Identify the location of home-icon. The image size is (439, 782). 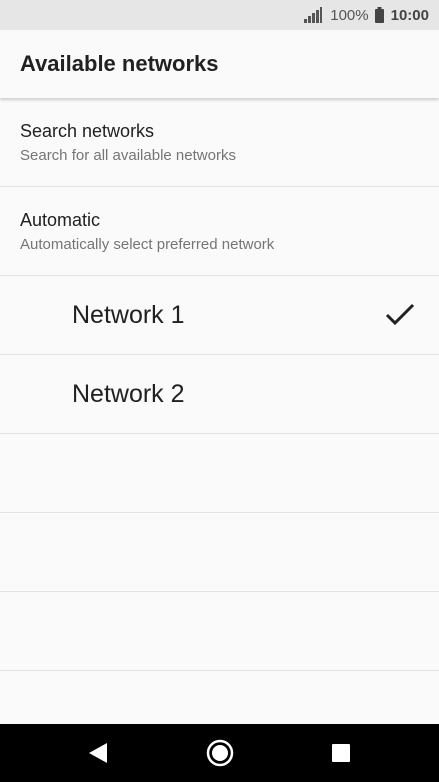
(220, 753).